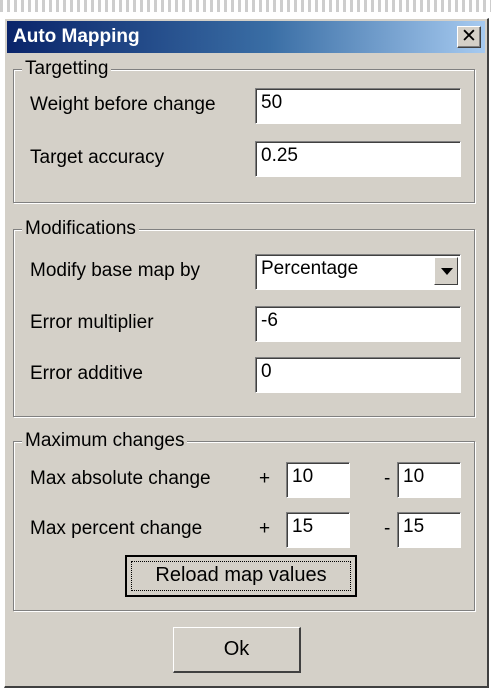  I want to click on max-absolute-minus-sign: -, so click(387, 478).